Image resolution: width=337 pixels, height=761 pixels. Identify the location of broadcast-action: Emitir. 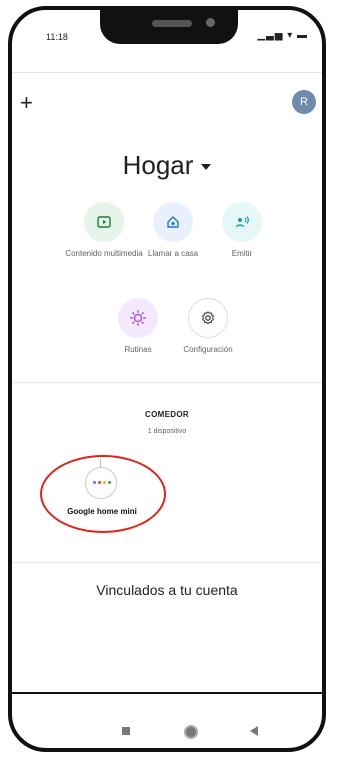
(242, 230).